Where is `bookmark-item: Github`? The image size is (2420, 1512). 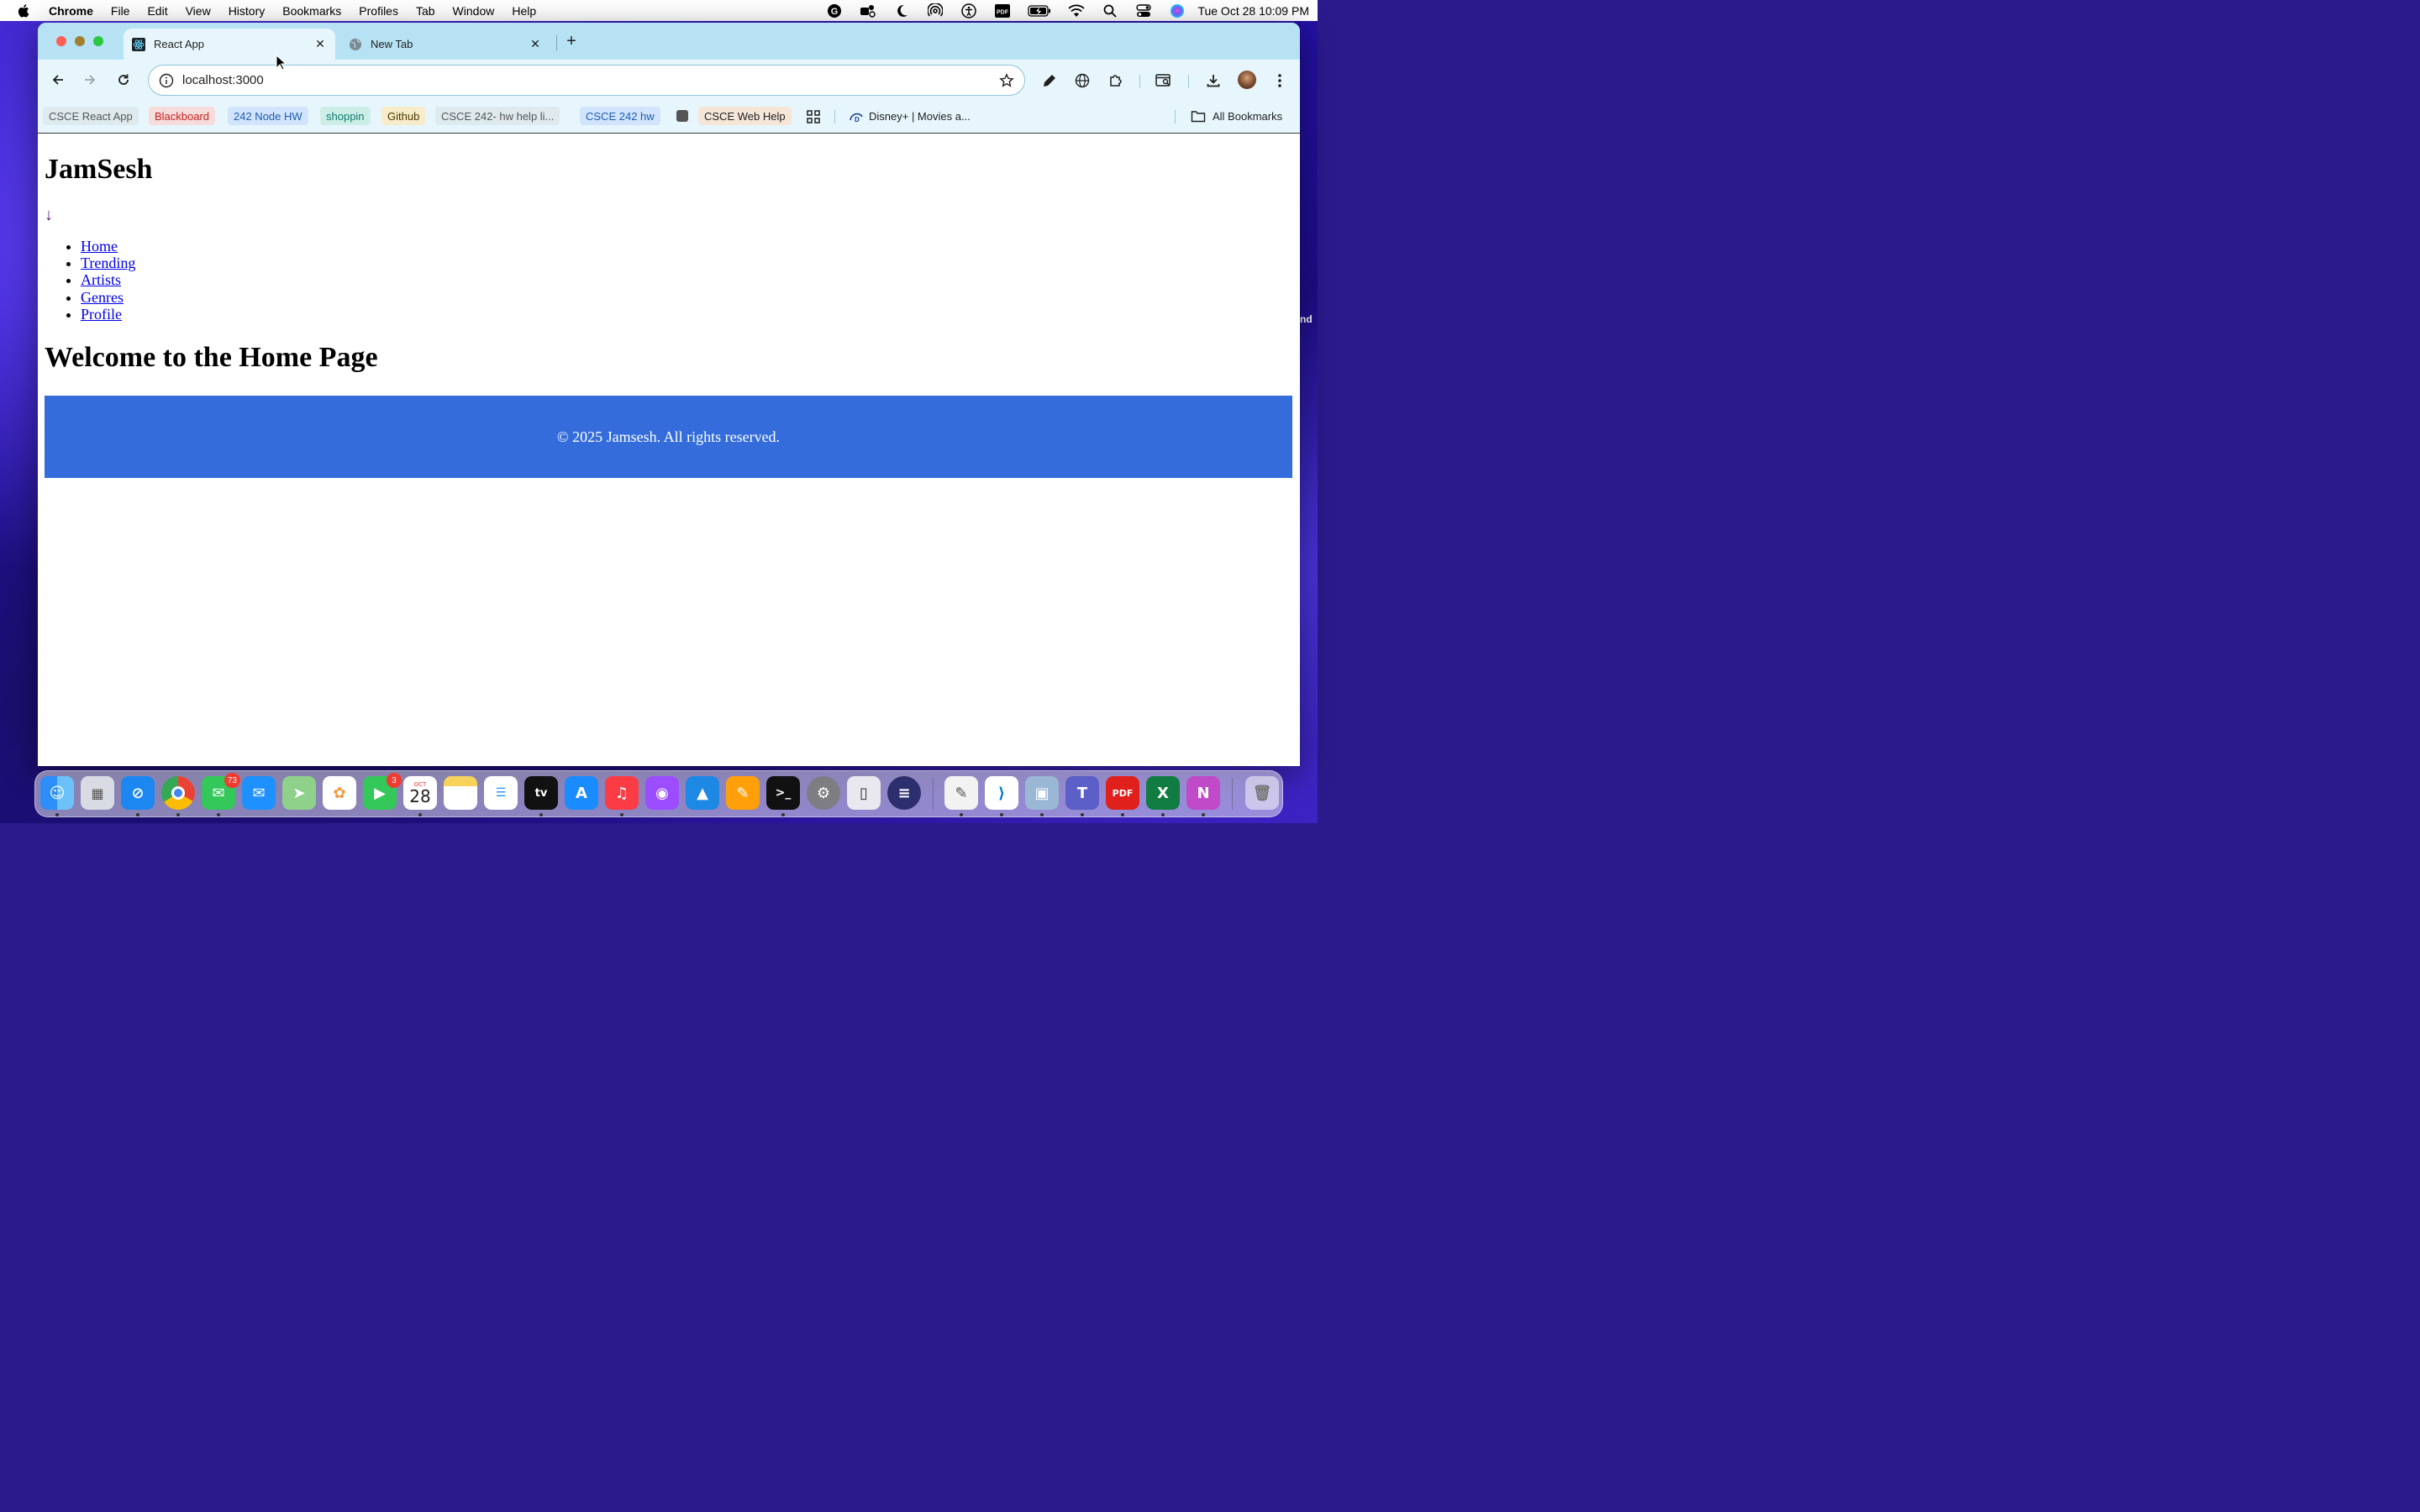
bookmark-item: Github is located at coordinates (404, 116).